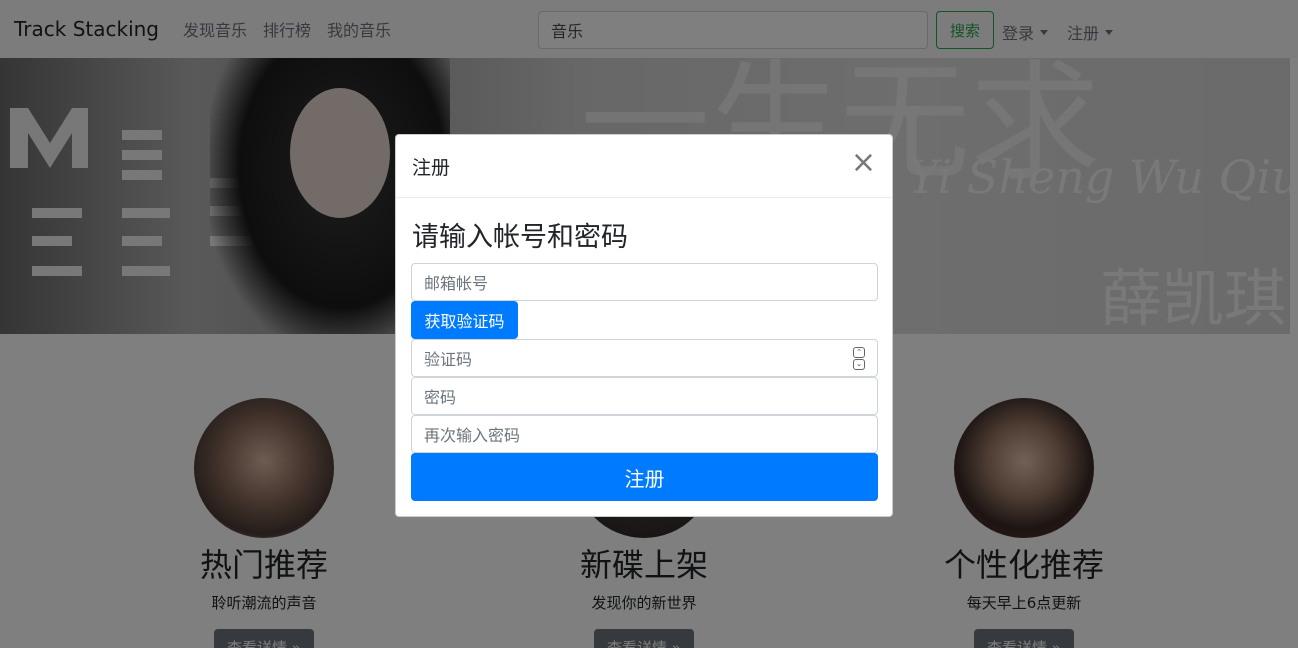  What do you see at coordinates (520, 237) in the screenshot?
I see `modal-heading: 请输入帐号和密码` at bounding box center [520, 237].